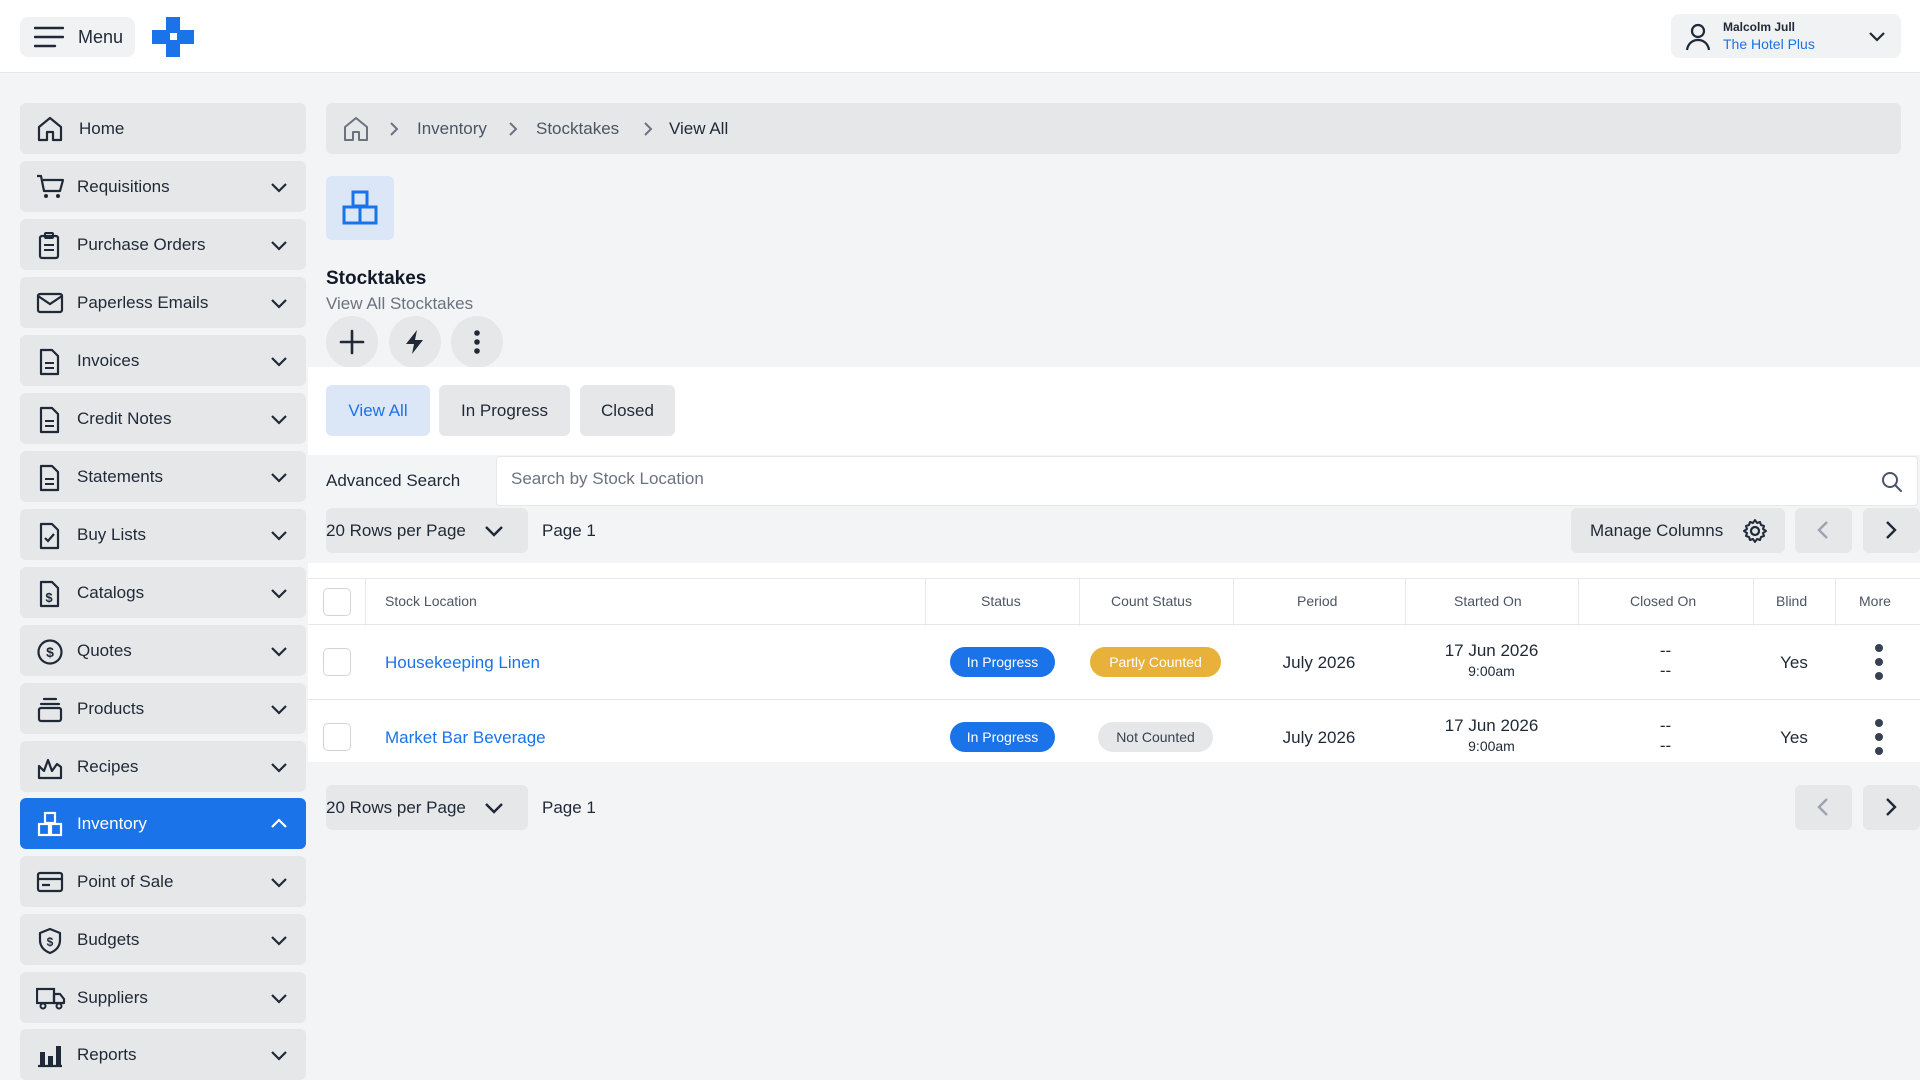 This screenshot has height=1080, width=1920. I want to click on stock-location-link: Housekeeping Linen, so click(462, 663).